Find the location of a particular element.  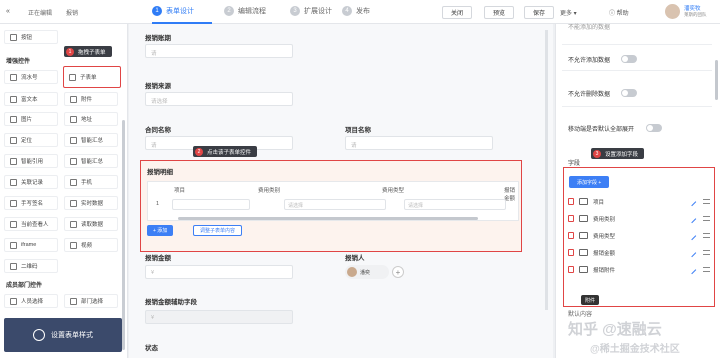

reporter-chip: 潘奕 is located at coordinates (367, 272).